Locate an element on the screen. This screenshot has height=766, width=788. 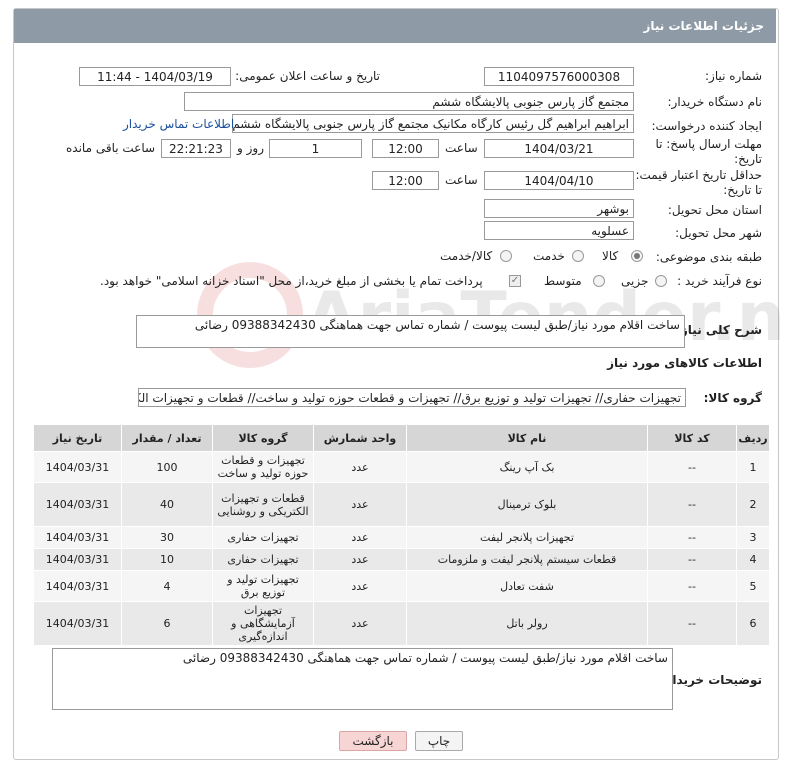
back-button: بازگشت is located at coordinates (373, 741).